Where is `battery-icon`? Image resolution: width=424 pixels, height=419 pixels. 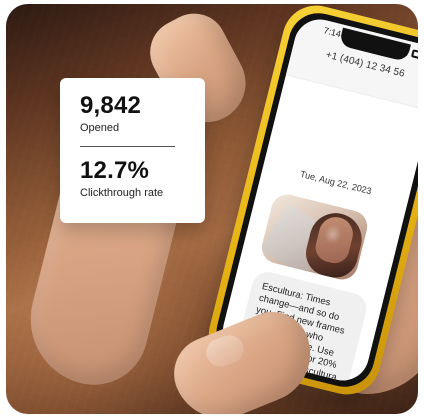 battery-icon is located at coordinates (414, 55).